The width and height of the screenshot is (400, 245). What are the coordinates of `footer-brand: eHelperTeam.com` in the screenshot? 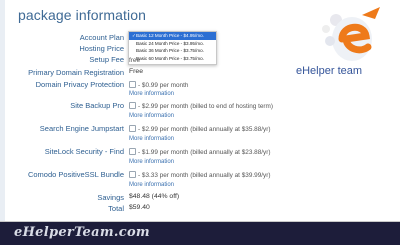 It's located at (82, 232).